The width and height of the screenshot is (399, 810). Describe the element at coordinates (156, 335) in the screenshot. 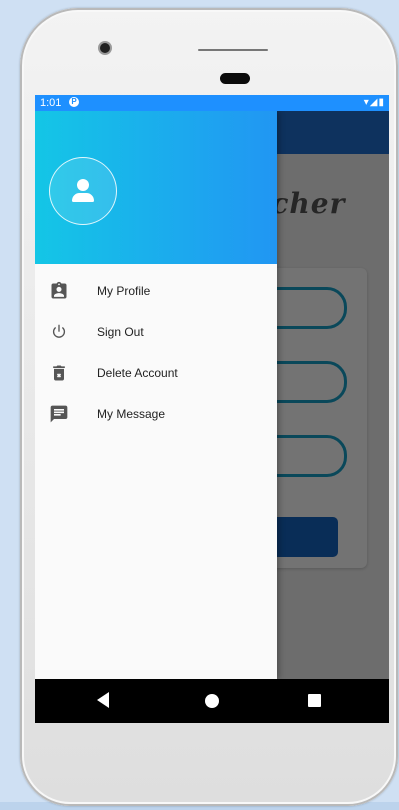

I see `menu-item-sign-out: Sign Out` at that location.